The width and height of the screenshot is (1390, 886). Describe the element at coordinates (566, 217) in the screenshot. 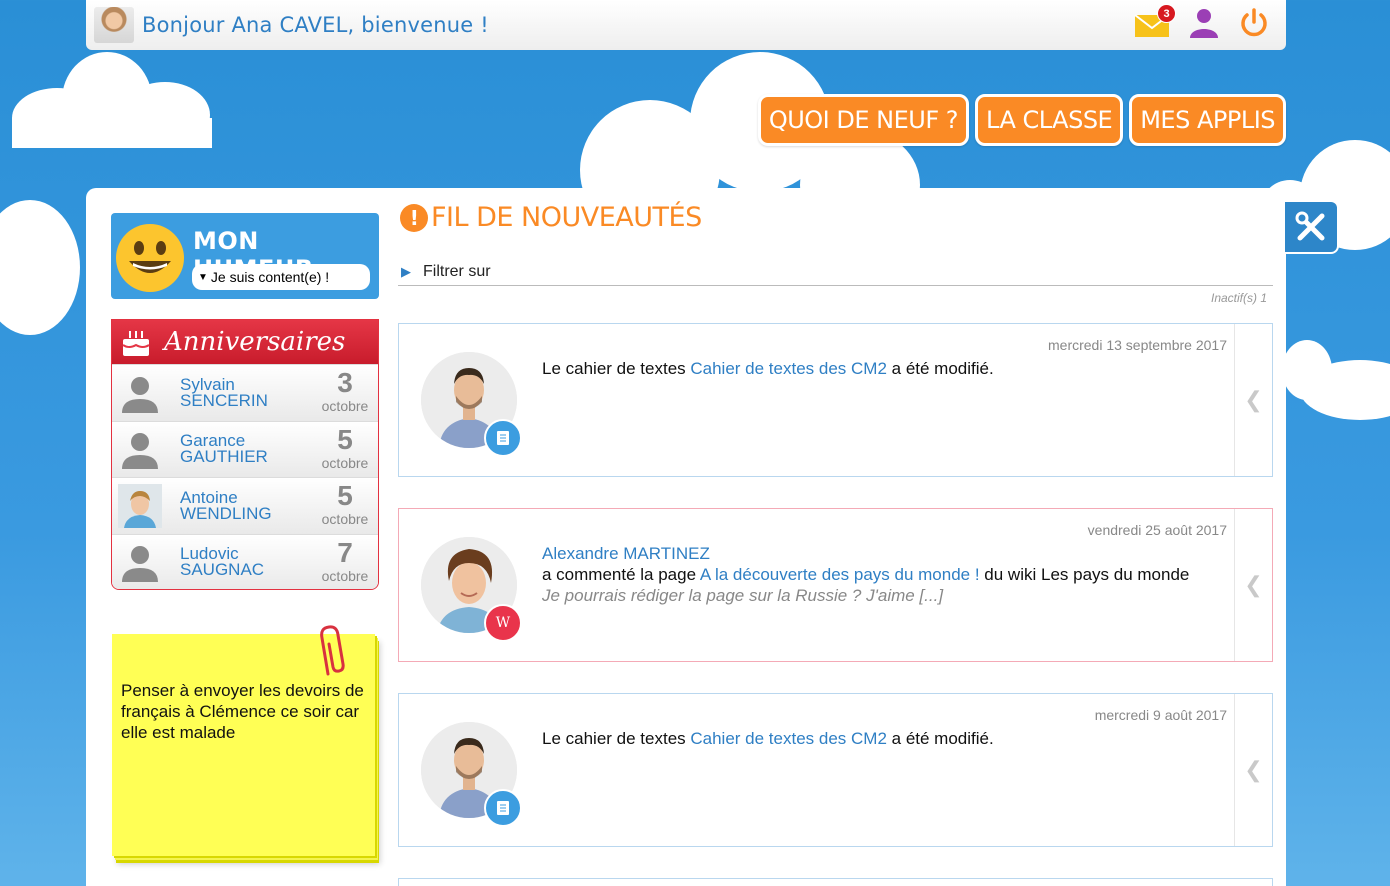

I see `feed-title-text: FIL DE NOUVEAUTÉS` at that location.